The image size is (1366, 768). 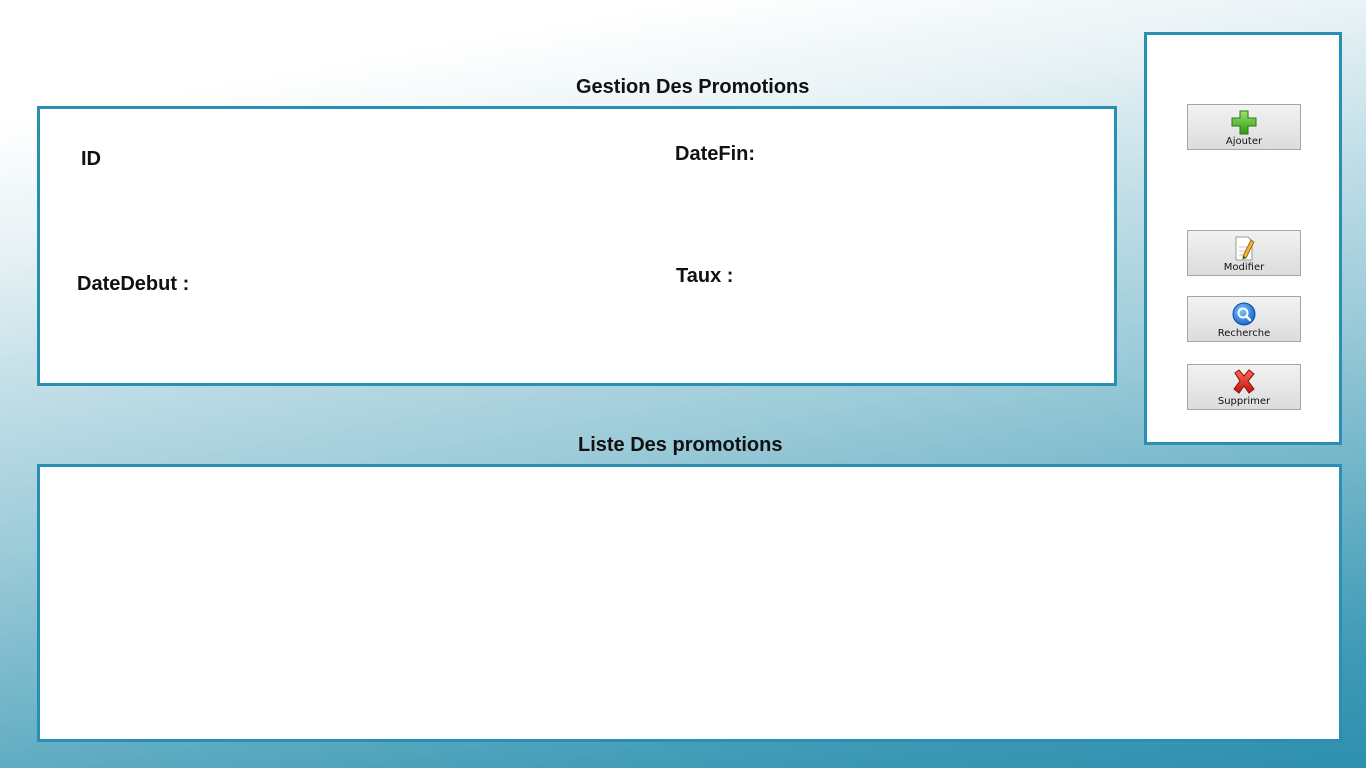 I want to click on magnifier-icon, so click(x=1244, y=314).